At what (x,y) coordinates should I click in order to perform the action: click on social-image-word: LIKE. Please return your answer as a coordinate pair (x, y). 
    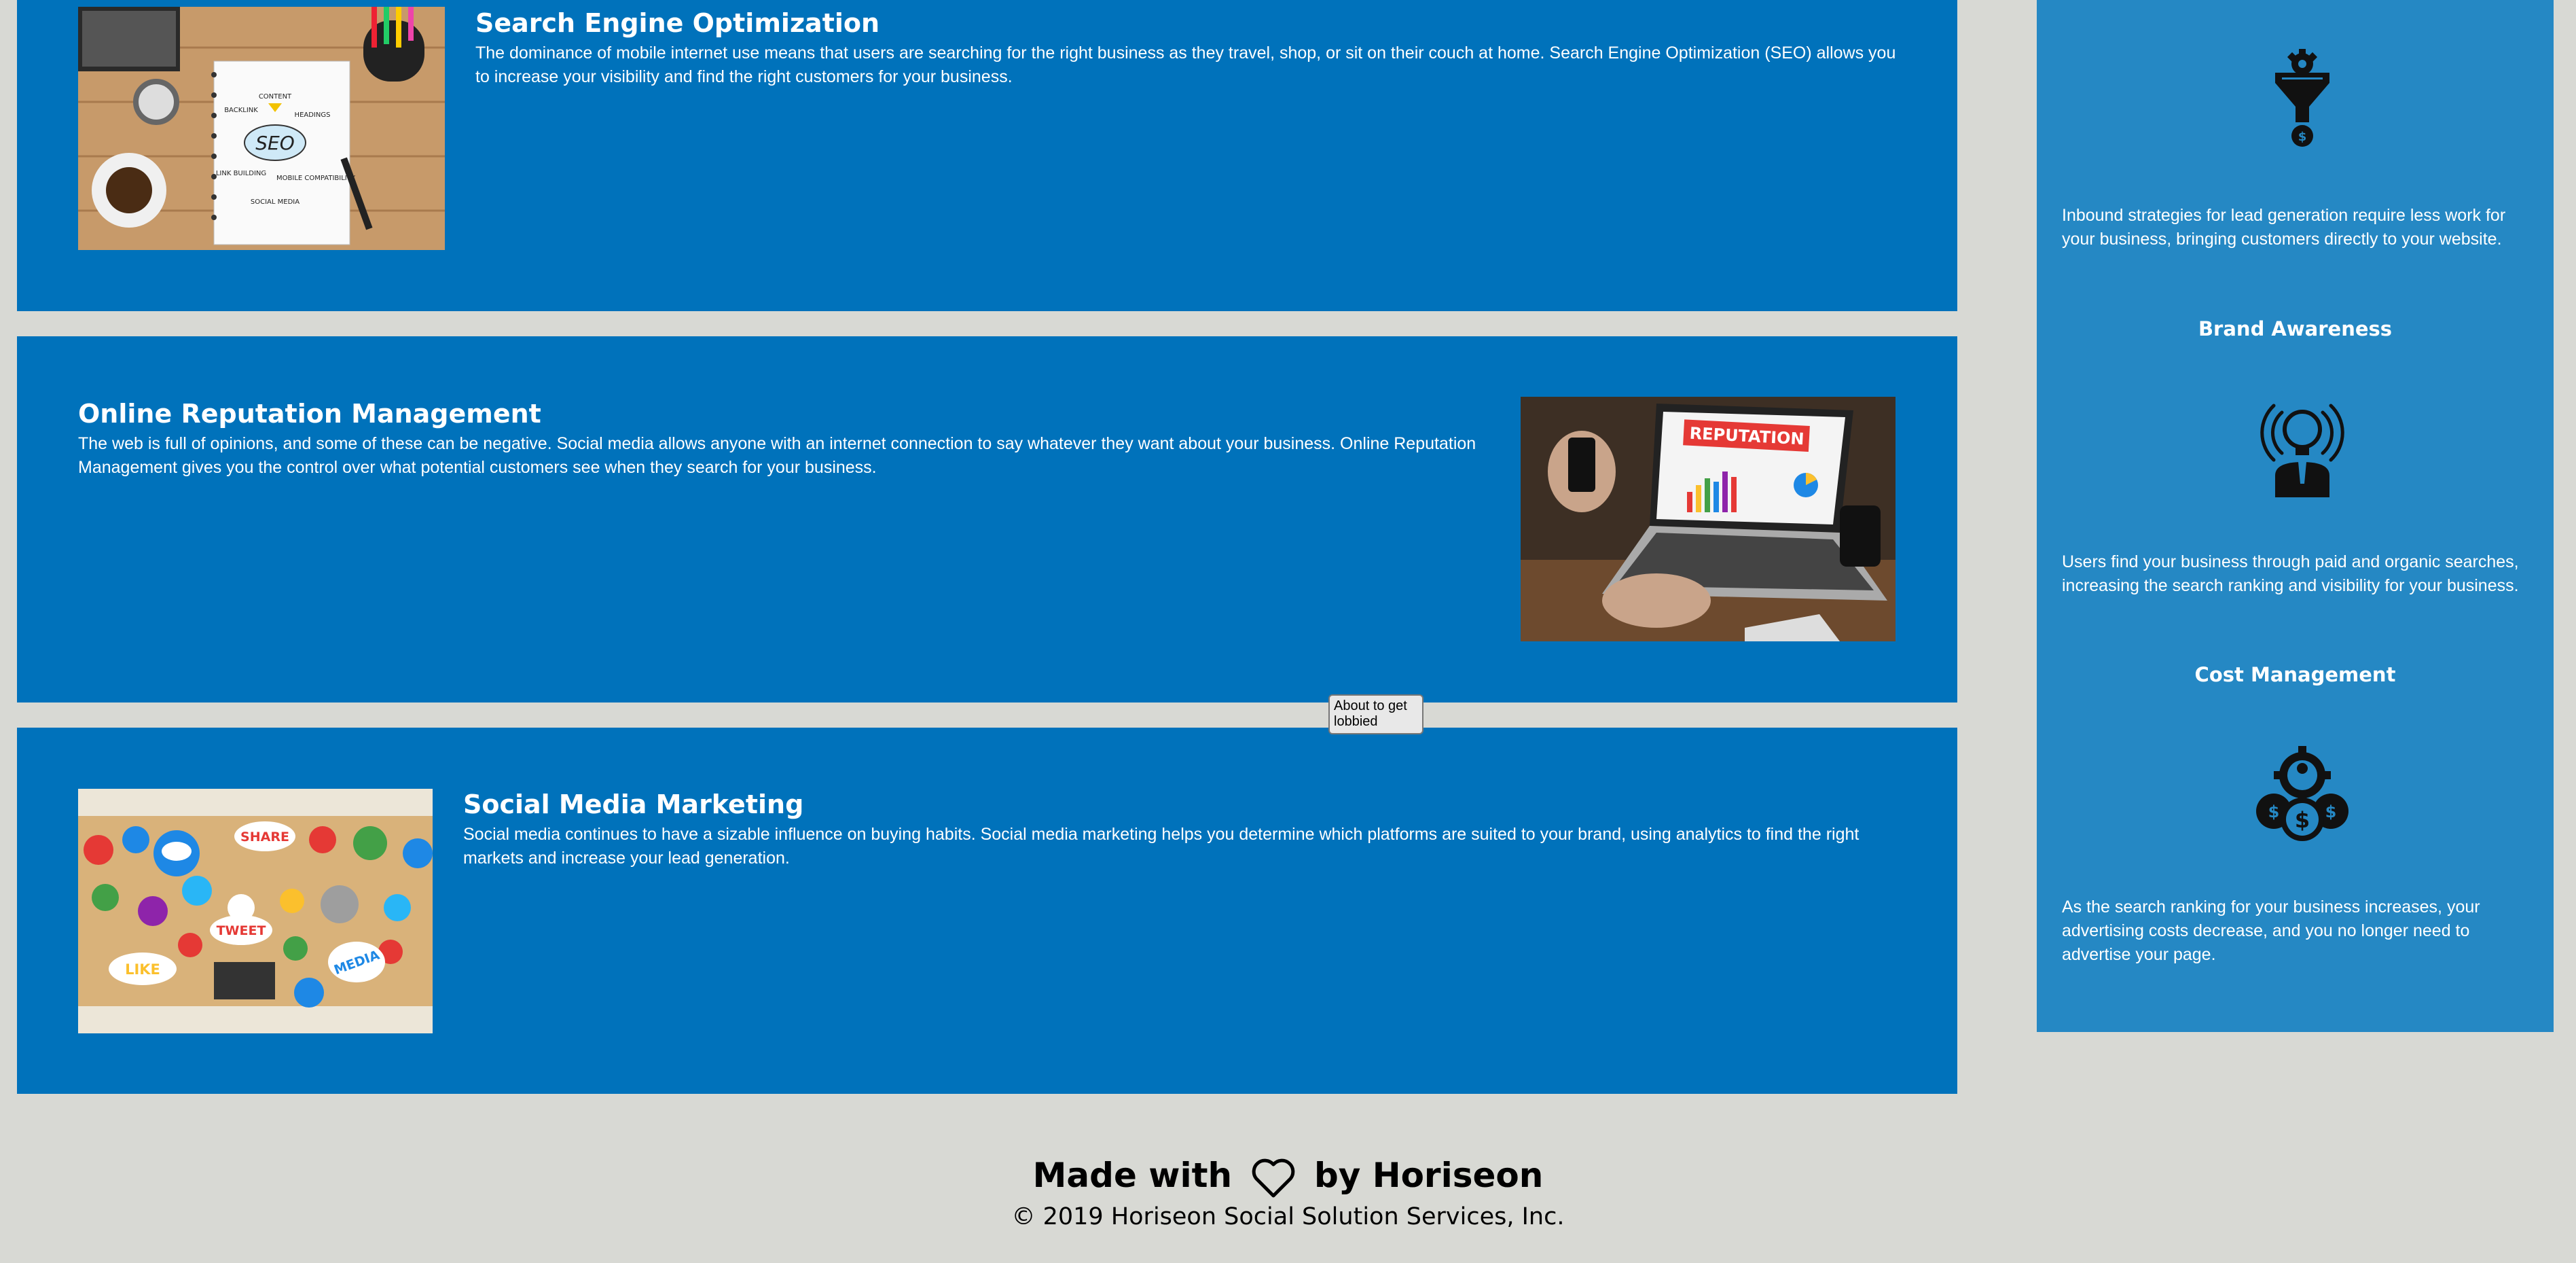
    Looking at the image, I should click on (142, 969).